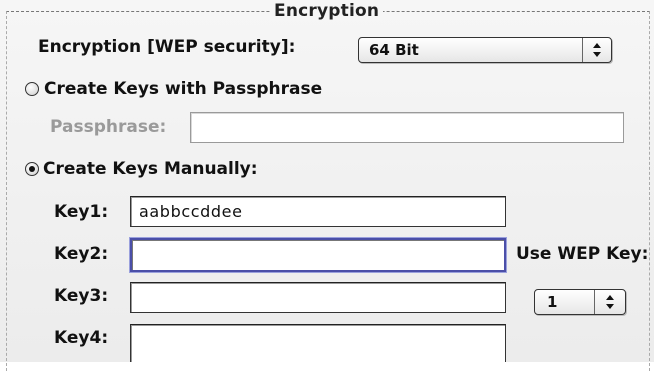 This screenshot has height=371, width=654. I want to click on manual-keys-radio, so click(32, 169).